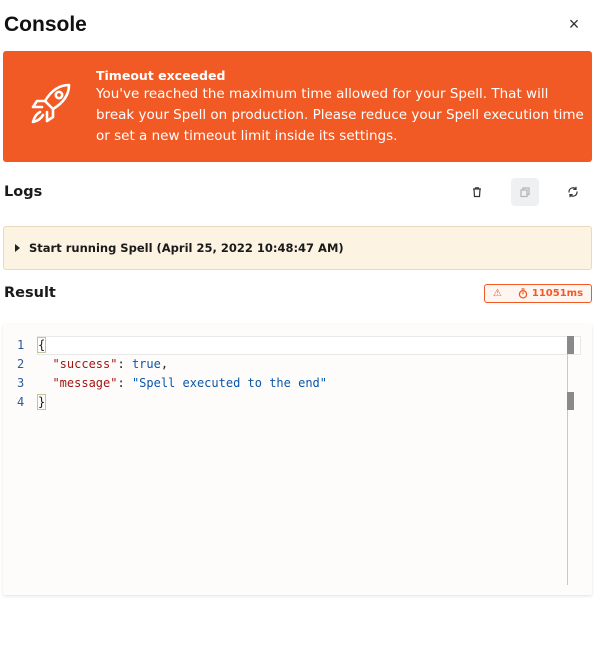 The height and width of the screenshot is (646, 604). I want to click on warning-icon: ⚠, so click(497, 293).